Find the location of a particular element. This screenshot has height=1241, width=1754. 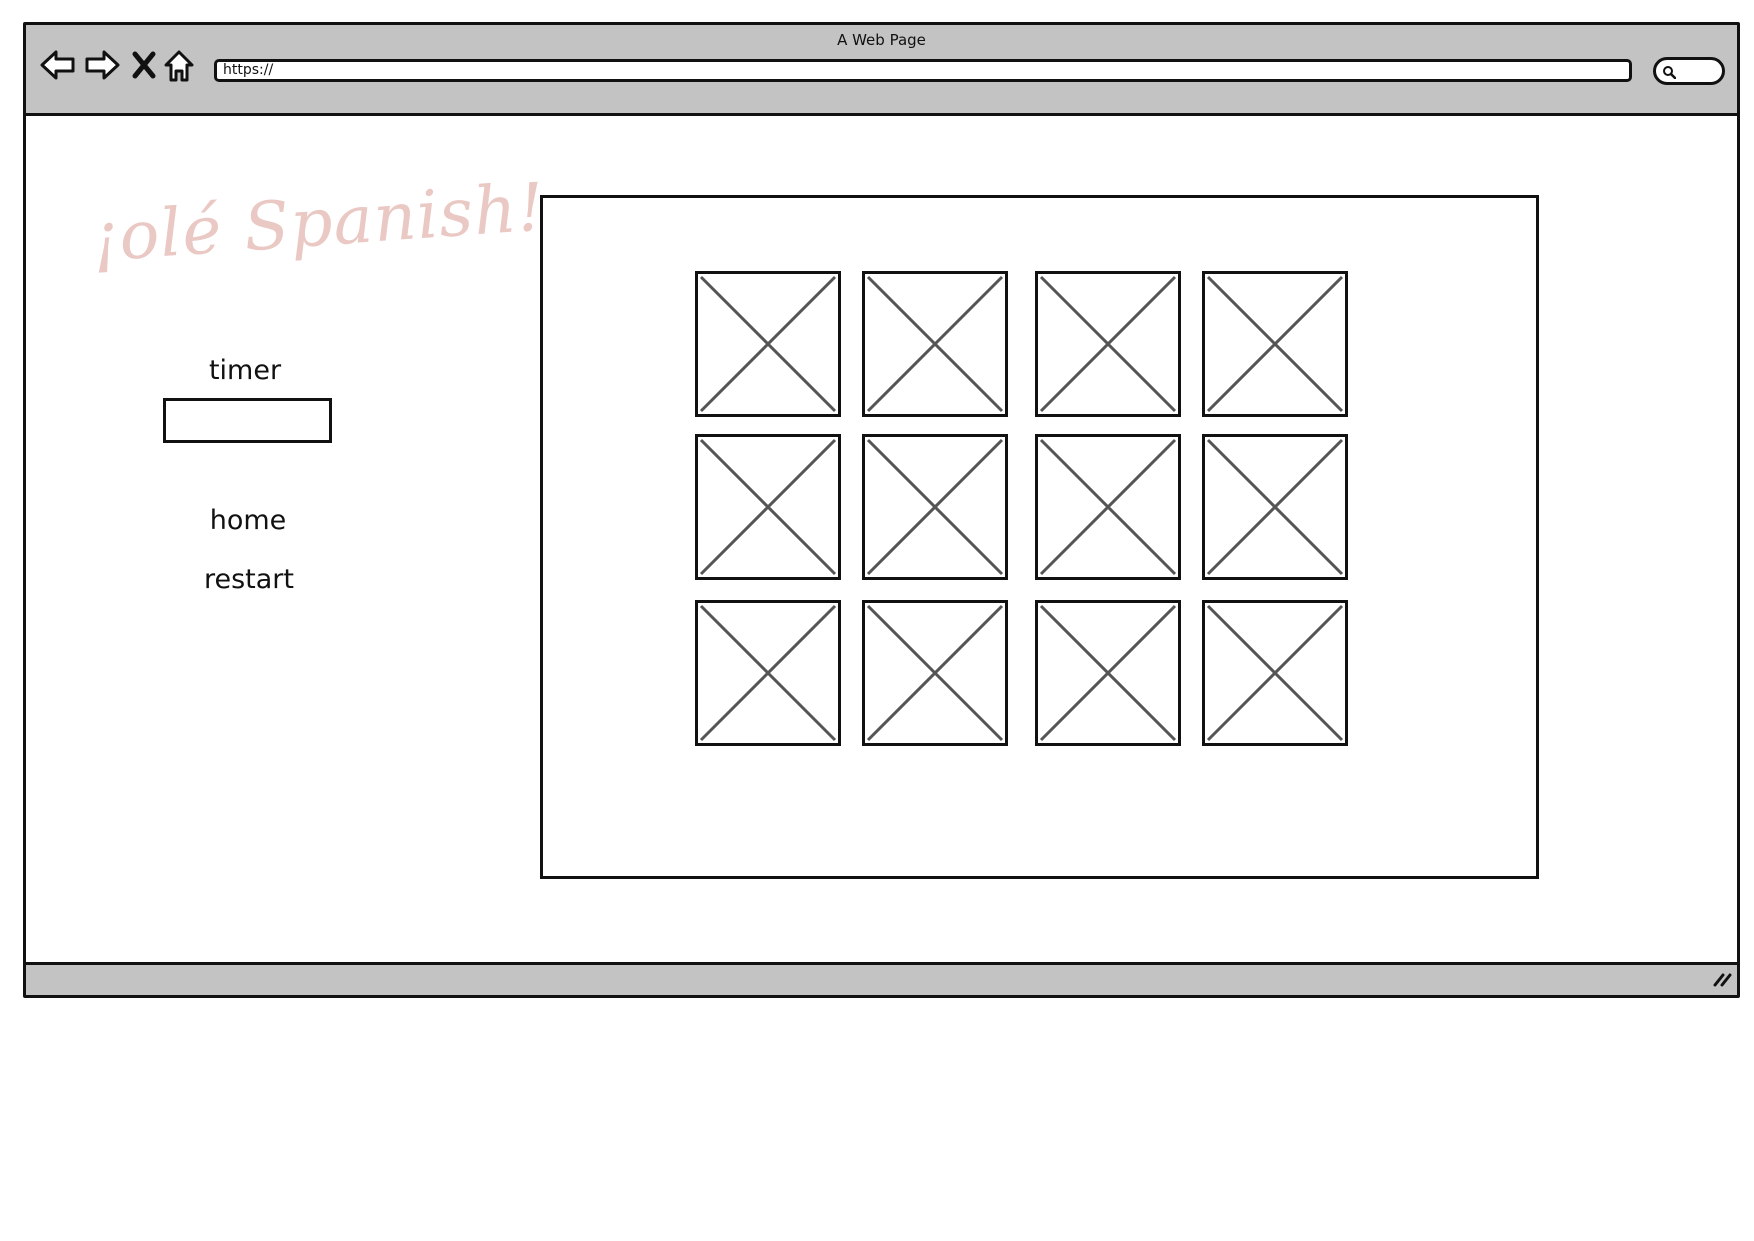

url-input: https:// is located at coordinates (923, 70).